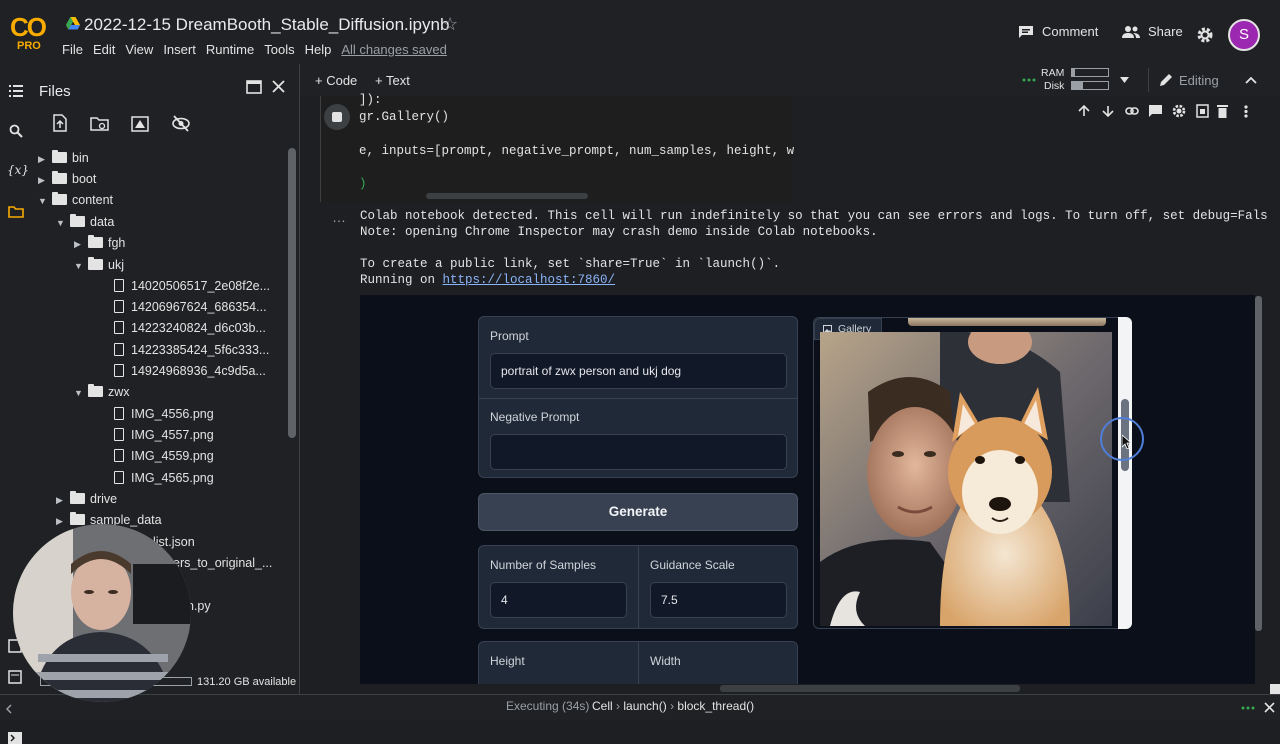 Image resolution: width=1280 pixels, height=744 pixels. What do you see at coordinates (1222, 111) in the screenshot?
I see `delete-icon` at bounding box center [1222, 111].